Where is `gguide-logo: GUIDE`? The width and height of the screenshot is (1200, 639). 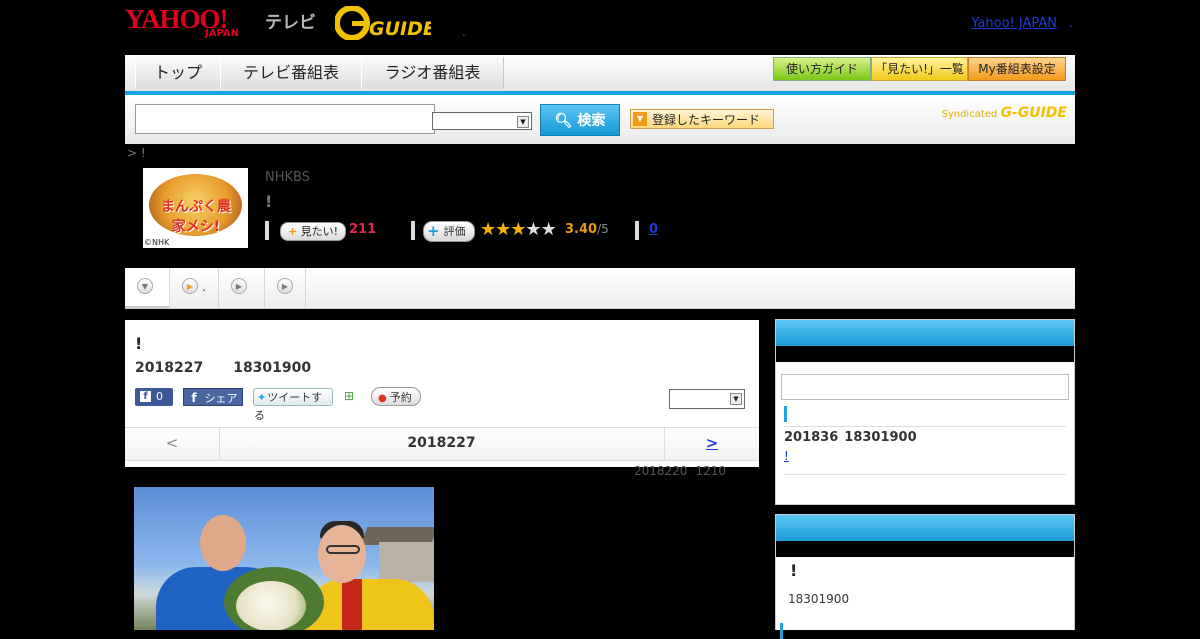
gguide-logo: GUIDE is located at coordinates (383, 23).